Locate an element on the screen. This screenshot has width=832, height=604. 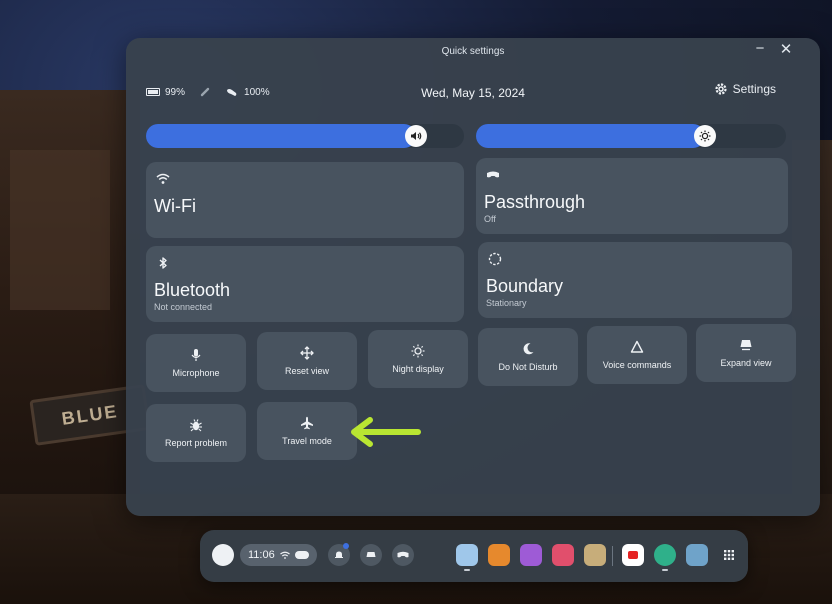
brightness-slider is located at coordinates (631, 136).